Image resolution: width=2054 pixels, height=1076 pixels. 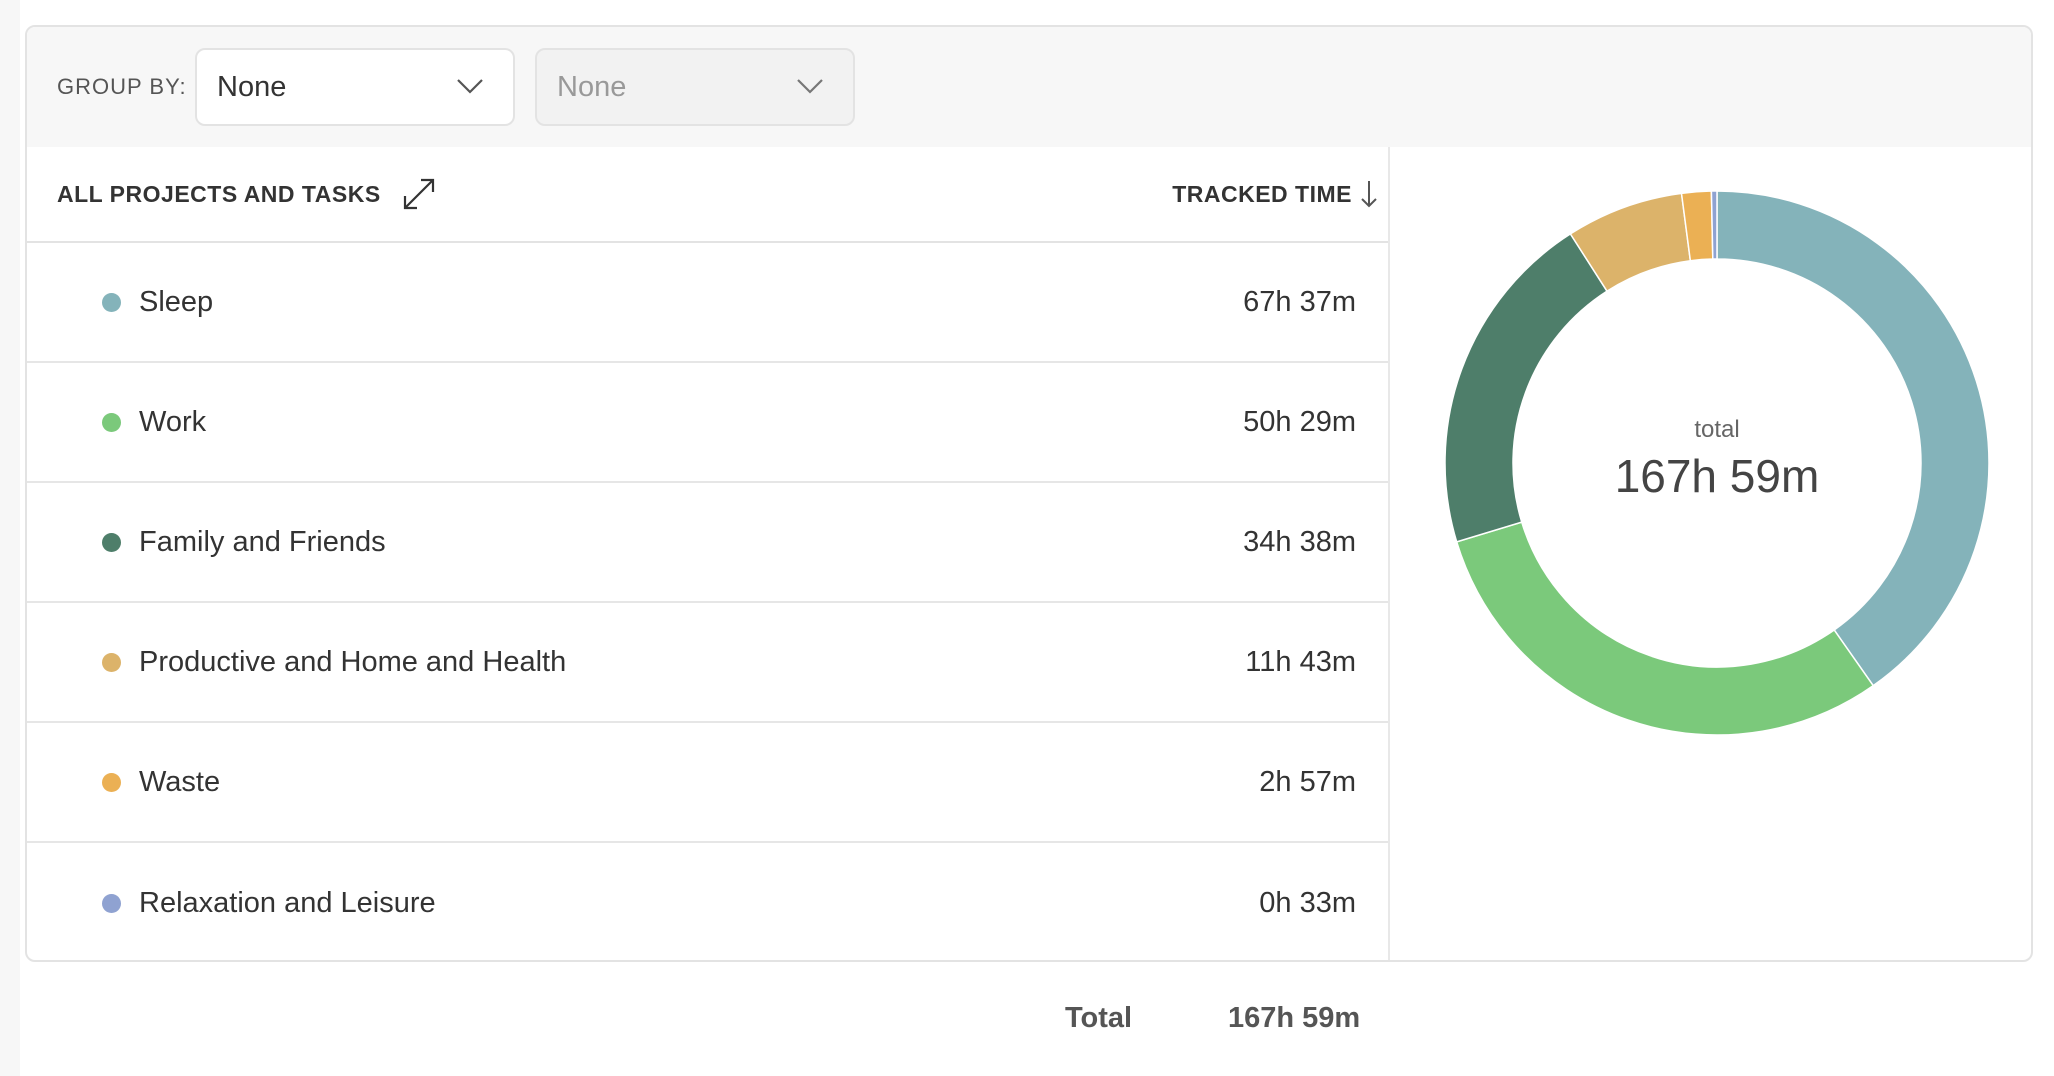 What do you see at coordinates (1369, 194) in the screenshot?
I see `sort-down-arrow-icon` at bounding box center [1369, 194].